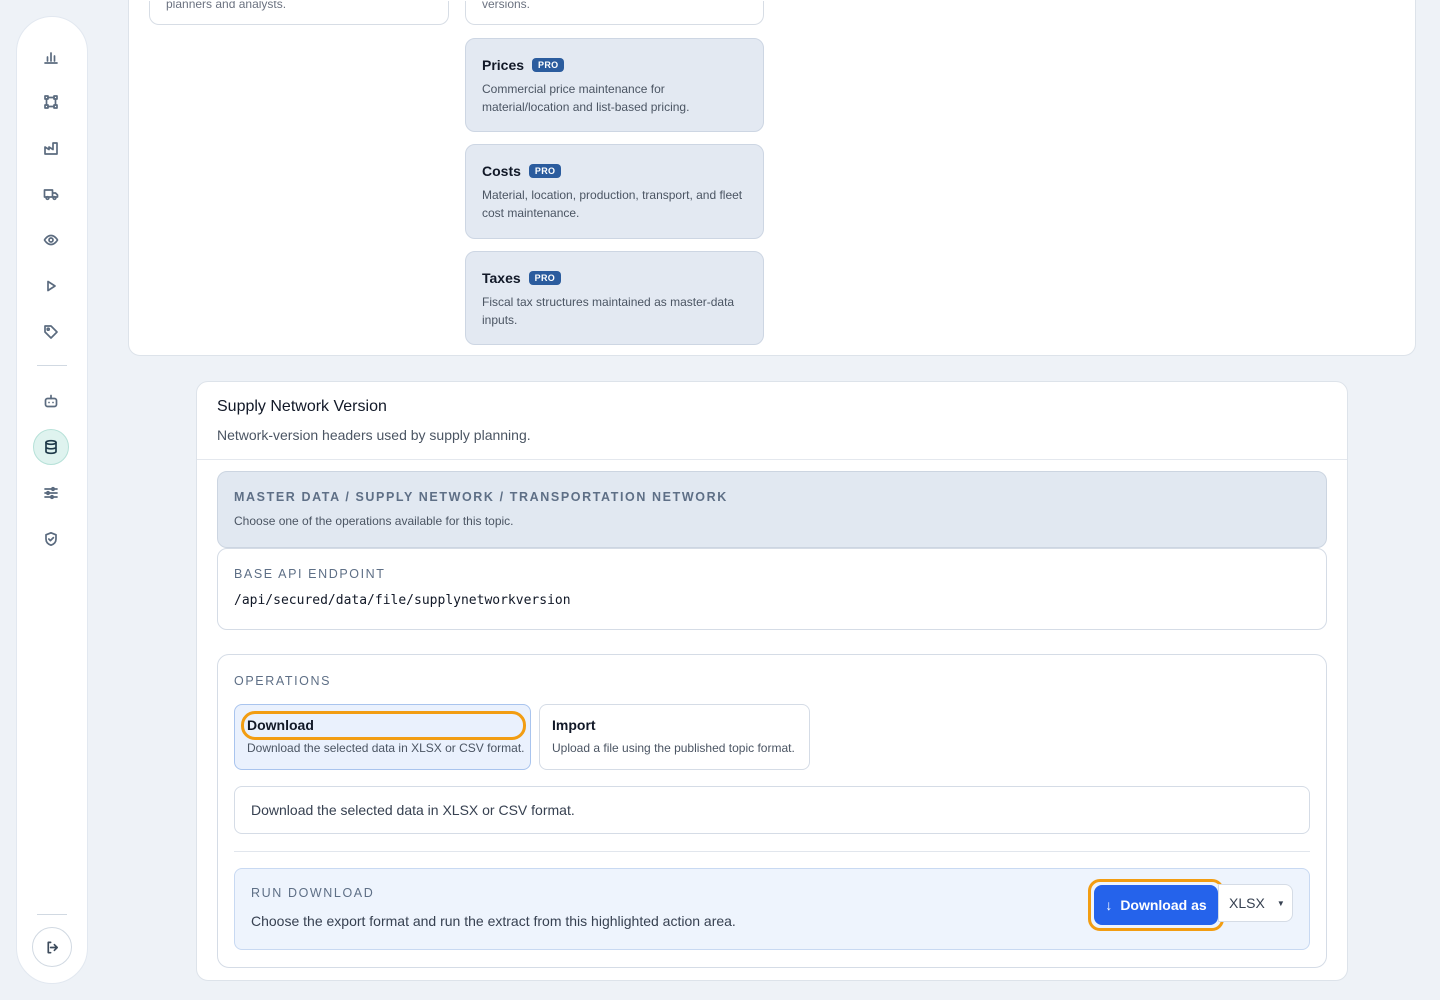 This screenshot has height=1000, width=1440. Describe the element at coordinates (503, 65) in the screenshot. I see `topic-title: Prices` at that location.